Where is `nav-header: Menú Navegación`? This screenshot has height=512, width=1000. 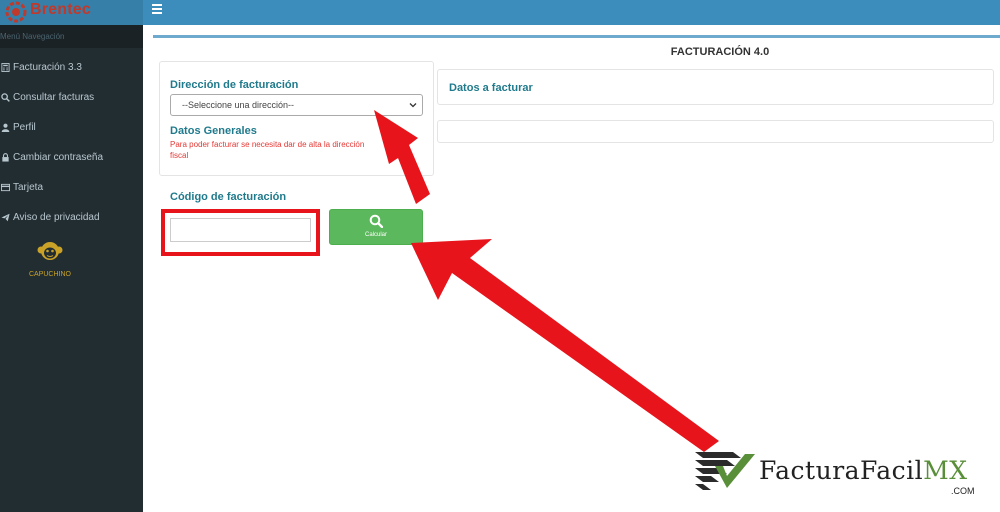 nav-header: Menú Navegación is located at coordinates (71, 36).